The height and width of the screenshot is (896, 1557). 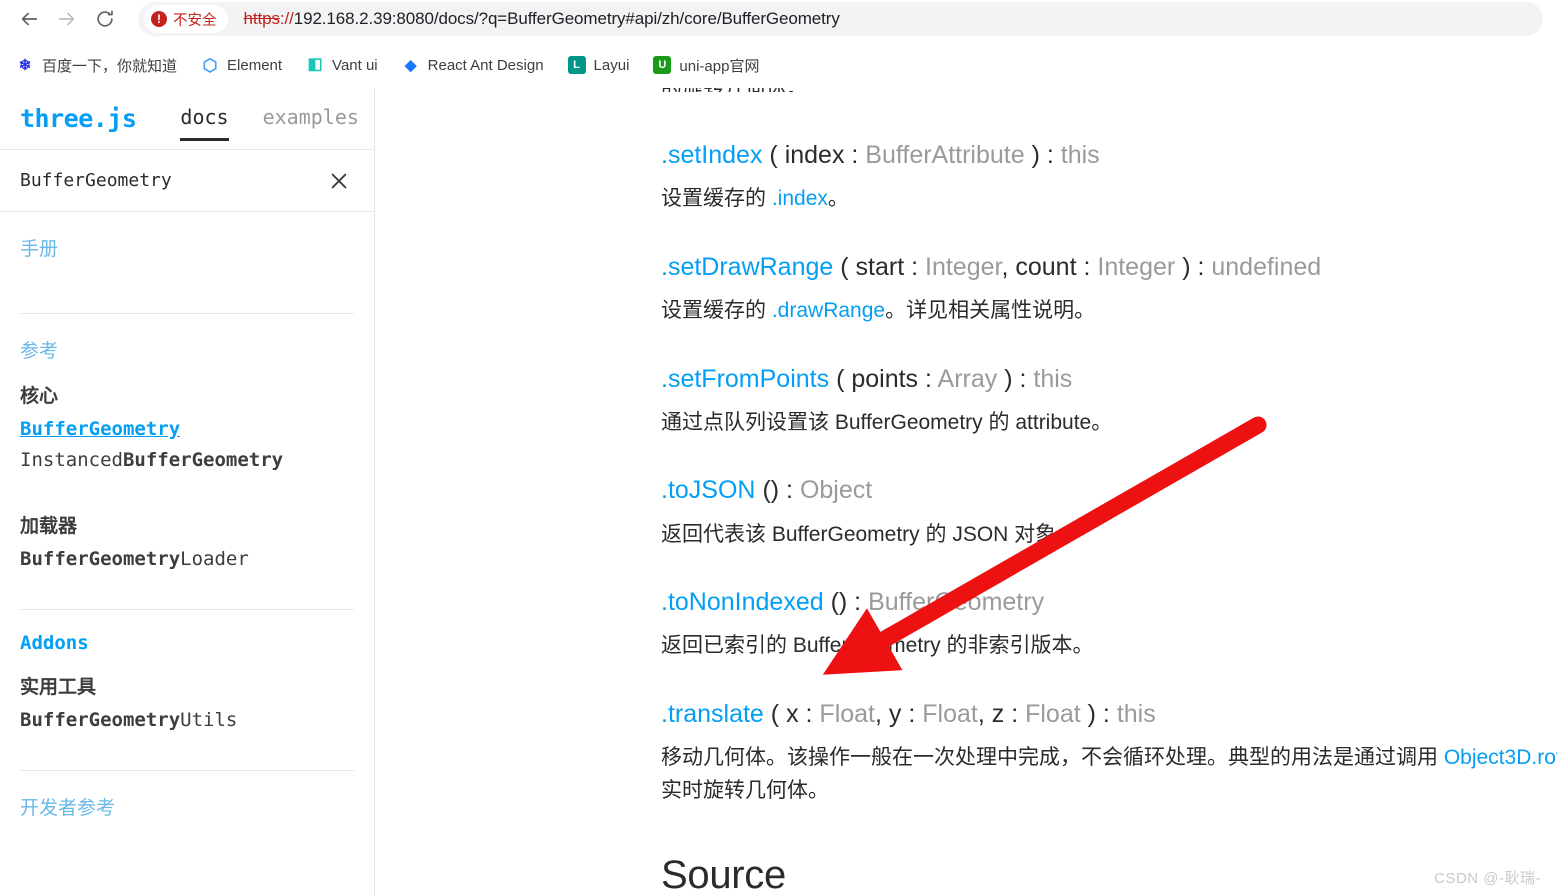 What do you see at coordinates (945, 155) in the screenshot?
I see `param-type: BufferAttribute` at bounding box center [945, 155].